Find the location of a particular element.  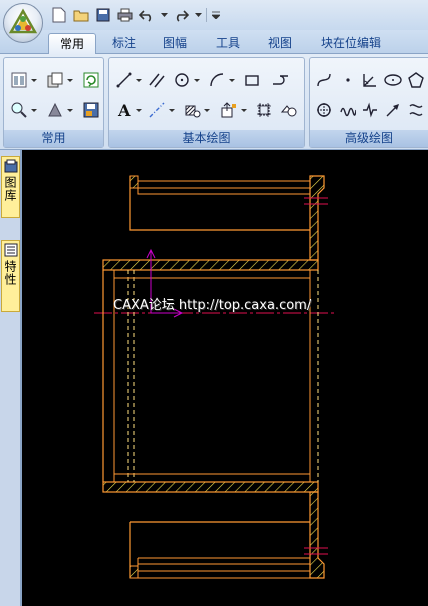

centerline-dropdown-icon is located at coordinates (171, 110).